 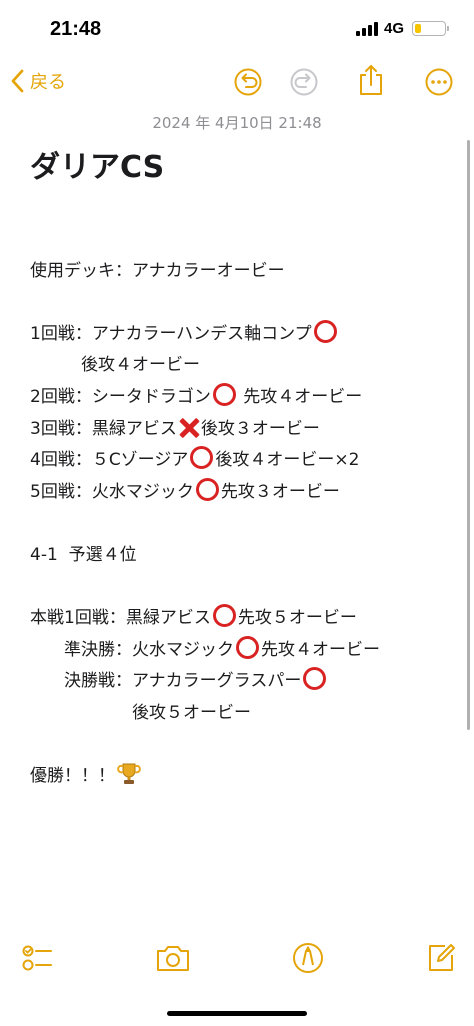 I want to click on note-line: 5回戦：火水マジック 先攻３オービー, so click(x=242, y=493).